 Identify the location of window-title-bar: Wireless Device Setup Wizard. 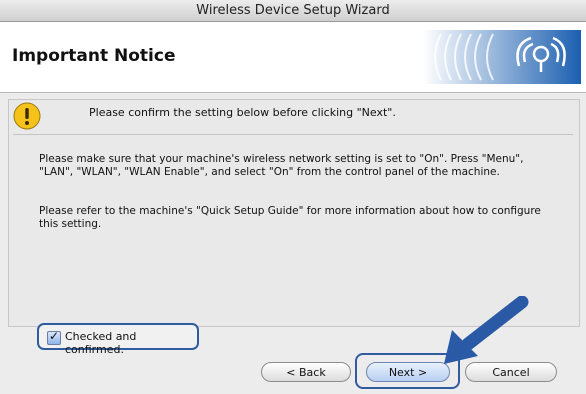
(293, 11).